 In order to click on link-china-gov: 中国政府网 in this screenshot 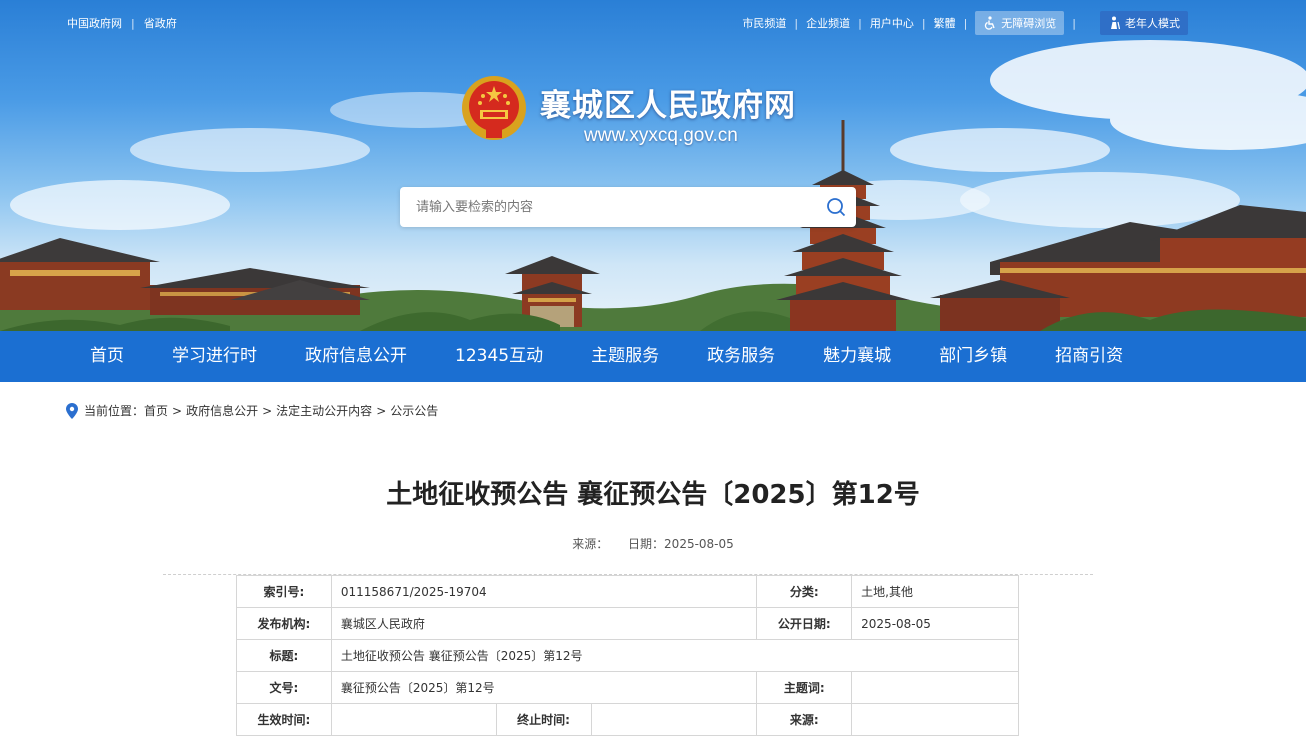, I will do `click(94, 23)`.